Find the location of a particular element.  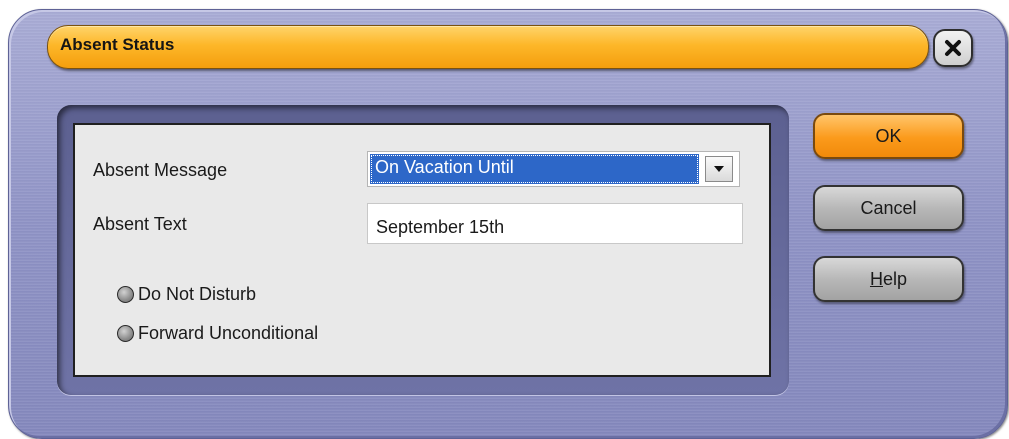

forward-unconditional-radio is located at coordinates (125, 333).